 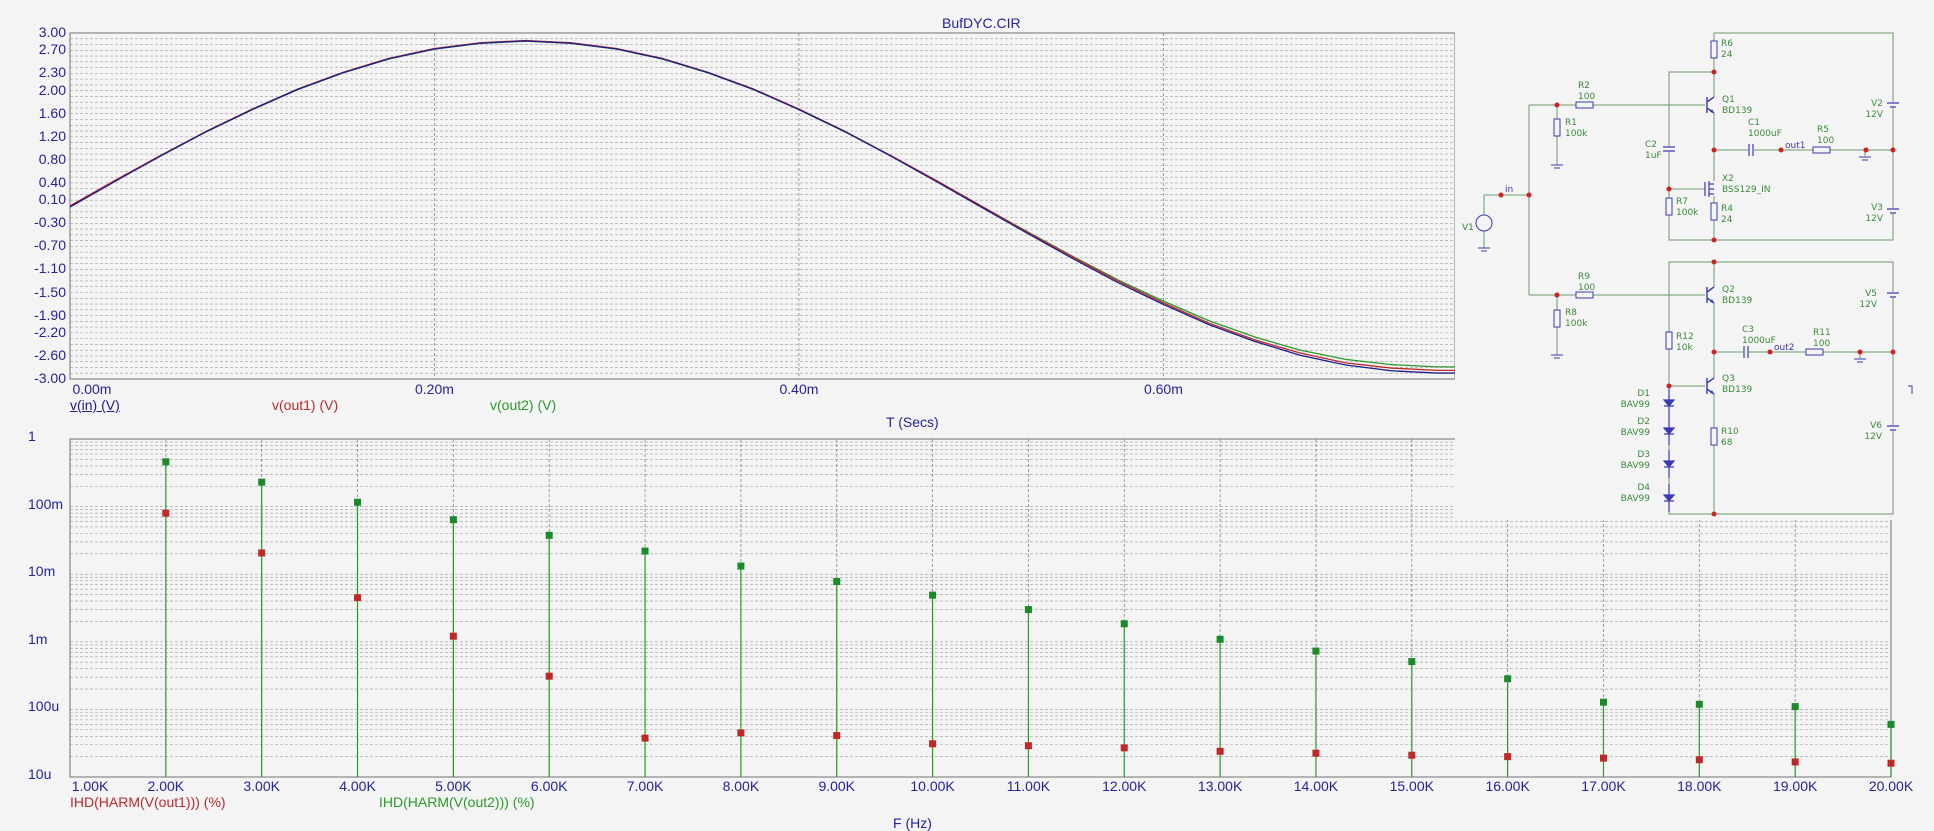 I want to click on freq-axis-title: F (Hz), so click(x=912, y=823).